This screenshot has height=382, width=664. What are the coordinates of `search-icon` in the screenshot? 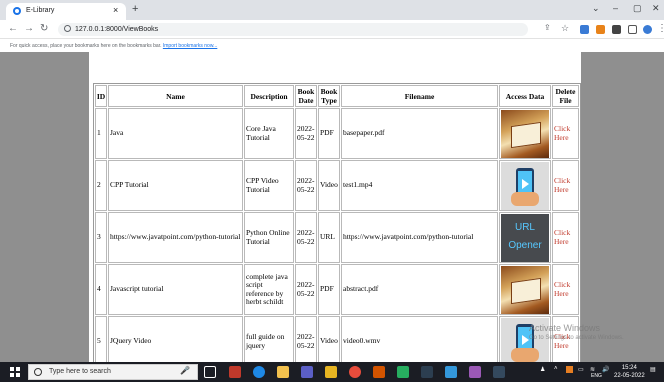 It's located at (38, 372).